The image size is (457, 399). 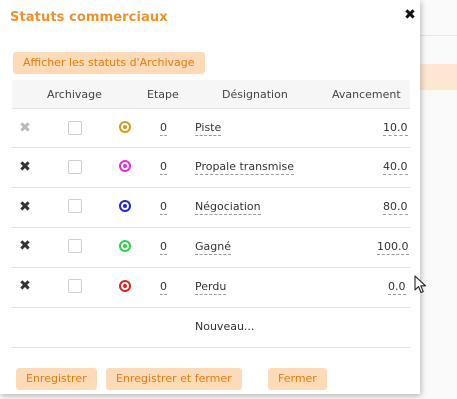 What do you see at coordinates (74, 94) in the screenshot?
I see `column-header-archivage: Archivage` at bounding box center [74, 94].